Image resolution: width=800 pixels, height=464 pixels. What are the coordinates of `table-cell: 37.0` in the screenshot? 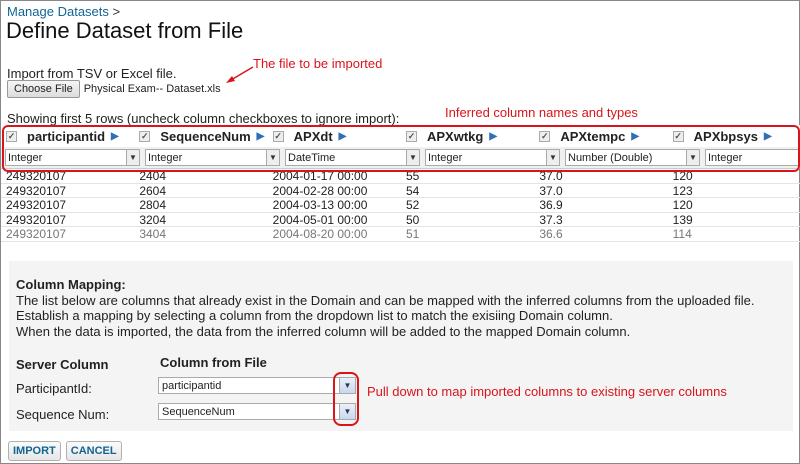 It's located at (551, 190).